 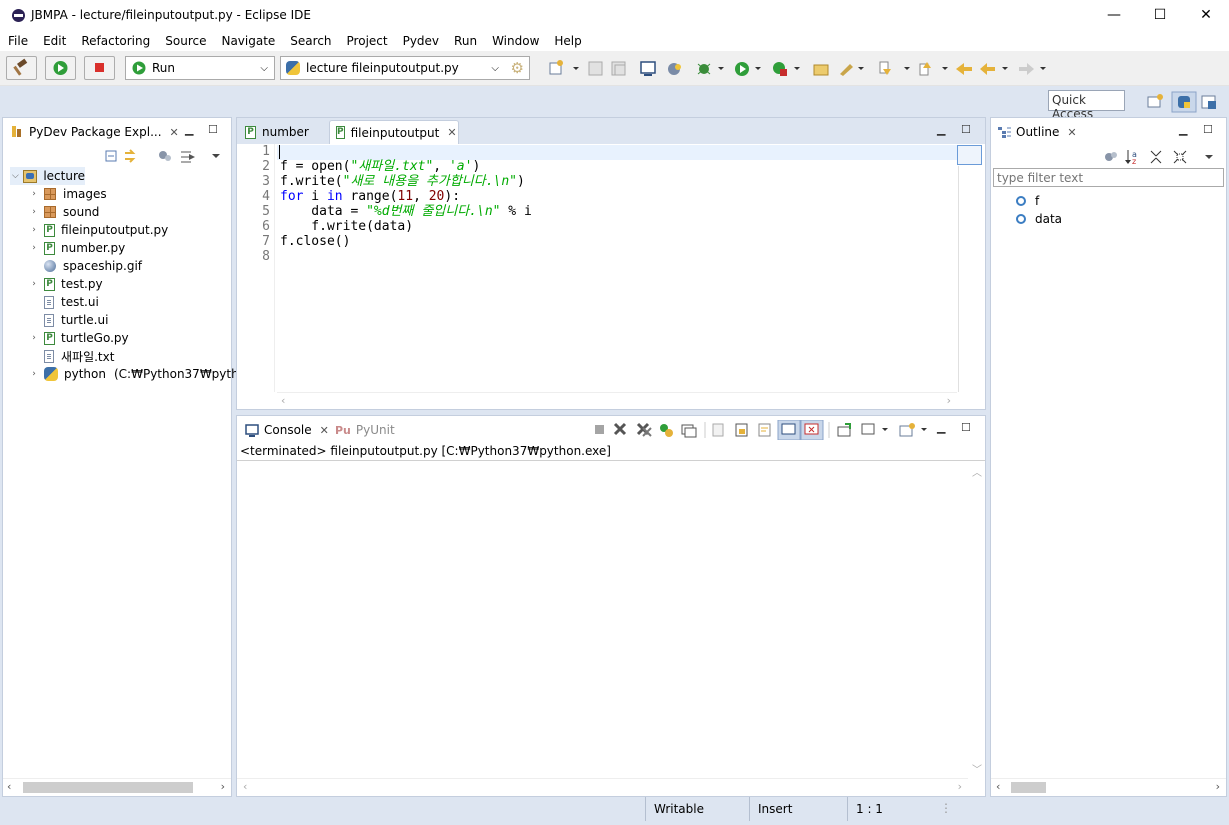 I want to click on tree-item-turtlego: › P turtleGo.py, so click(x=78, y=338).